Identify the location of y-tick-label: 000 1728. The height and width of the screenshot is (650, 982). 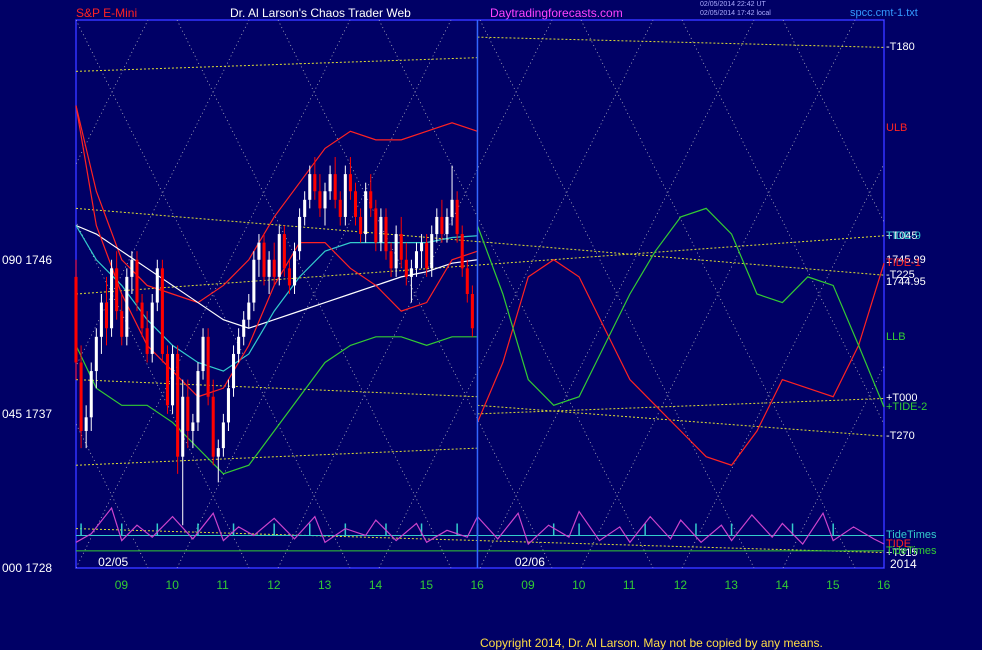
(27, 568).